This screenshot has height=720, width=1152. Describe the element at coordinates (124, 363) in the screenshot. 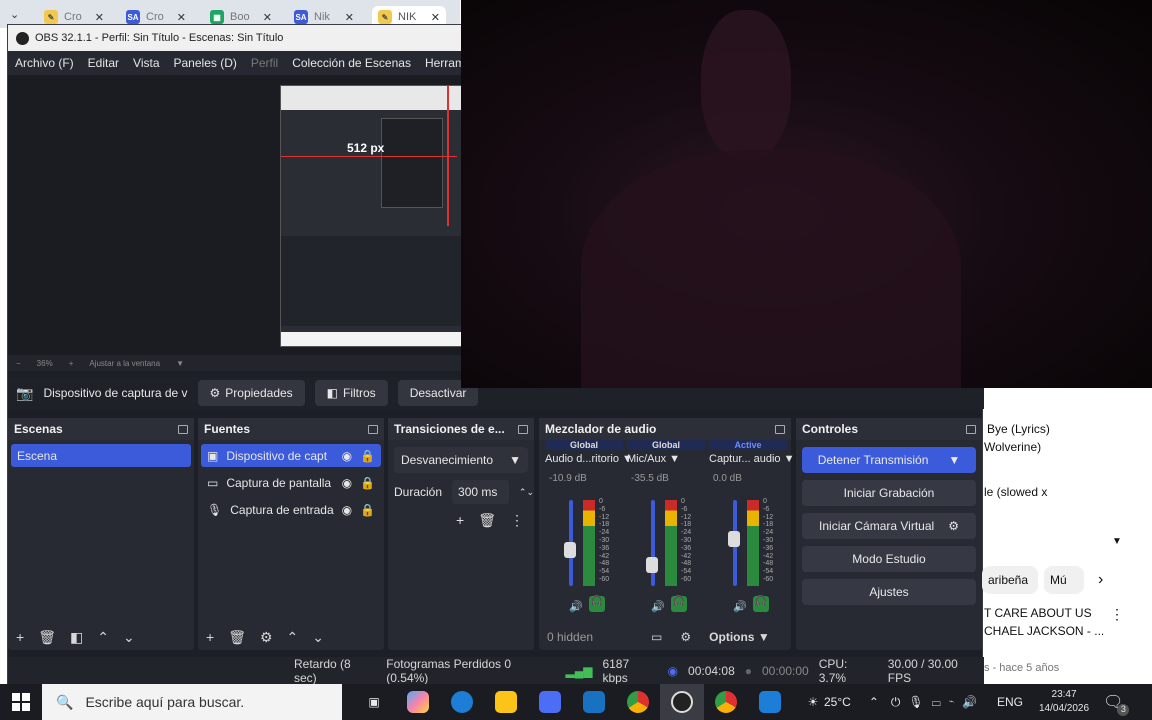

I see `fit-to-window-button: Ajustar a la ventana` at that location.